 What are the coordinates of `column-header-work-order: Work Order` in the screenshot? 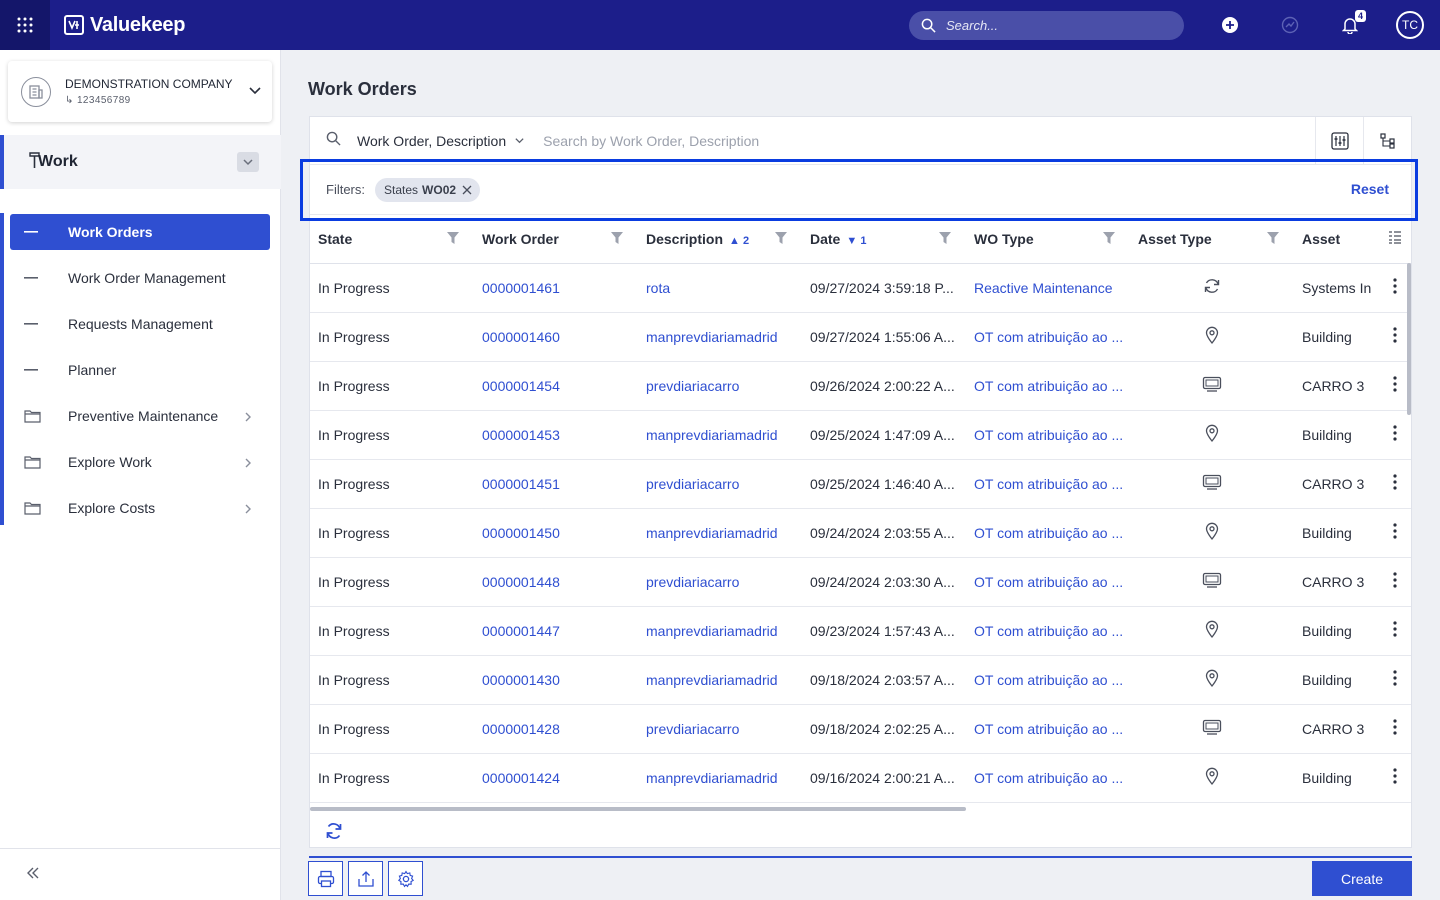 It's located at (556, 239).